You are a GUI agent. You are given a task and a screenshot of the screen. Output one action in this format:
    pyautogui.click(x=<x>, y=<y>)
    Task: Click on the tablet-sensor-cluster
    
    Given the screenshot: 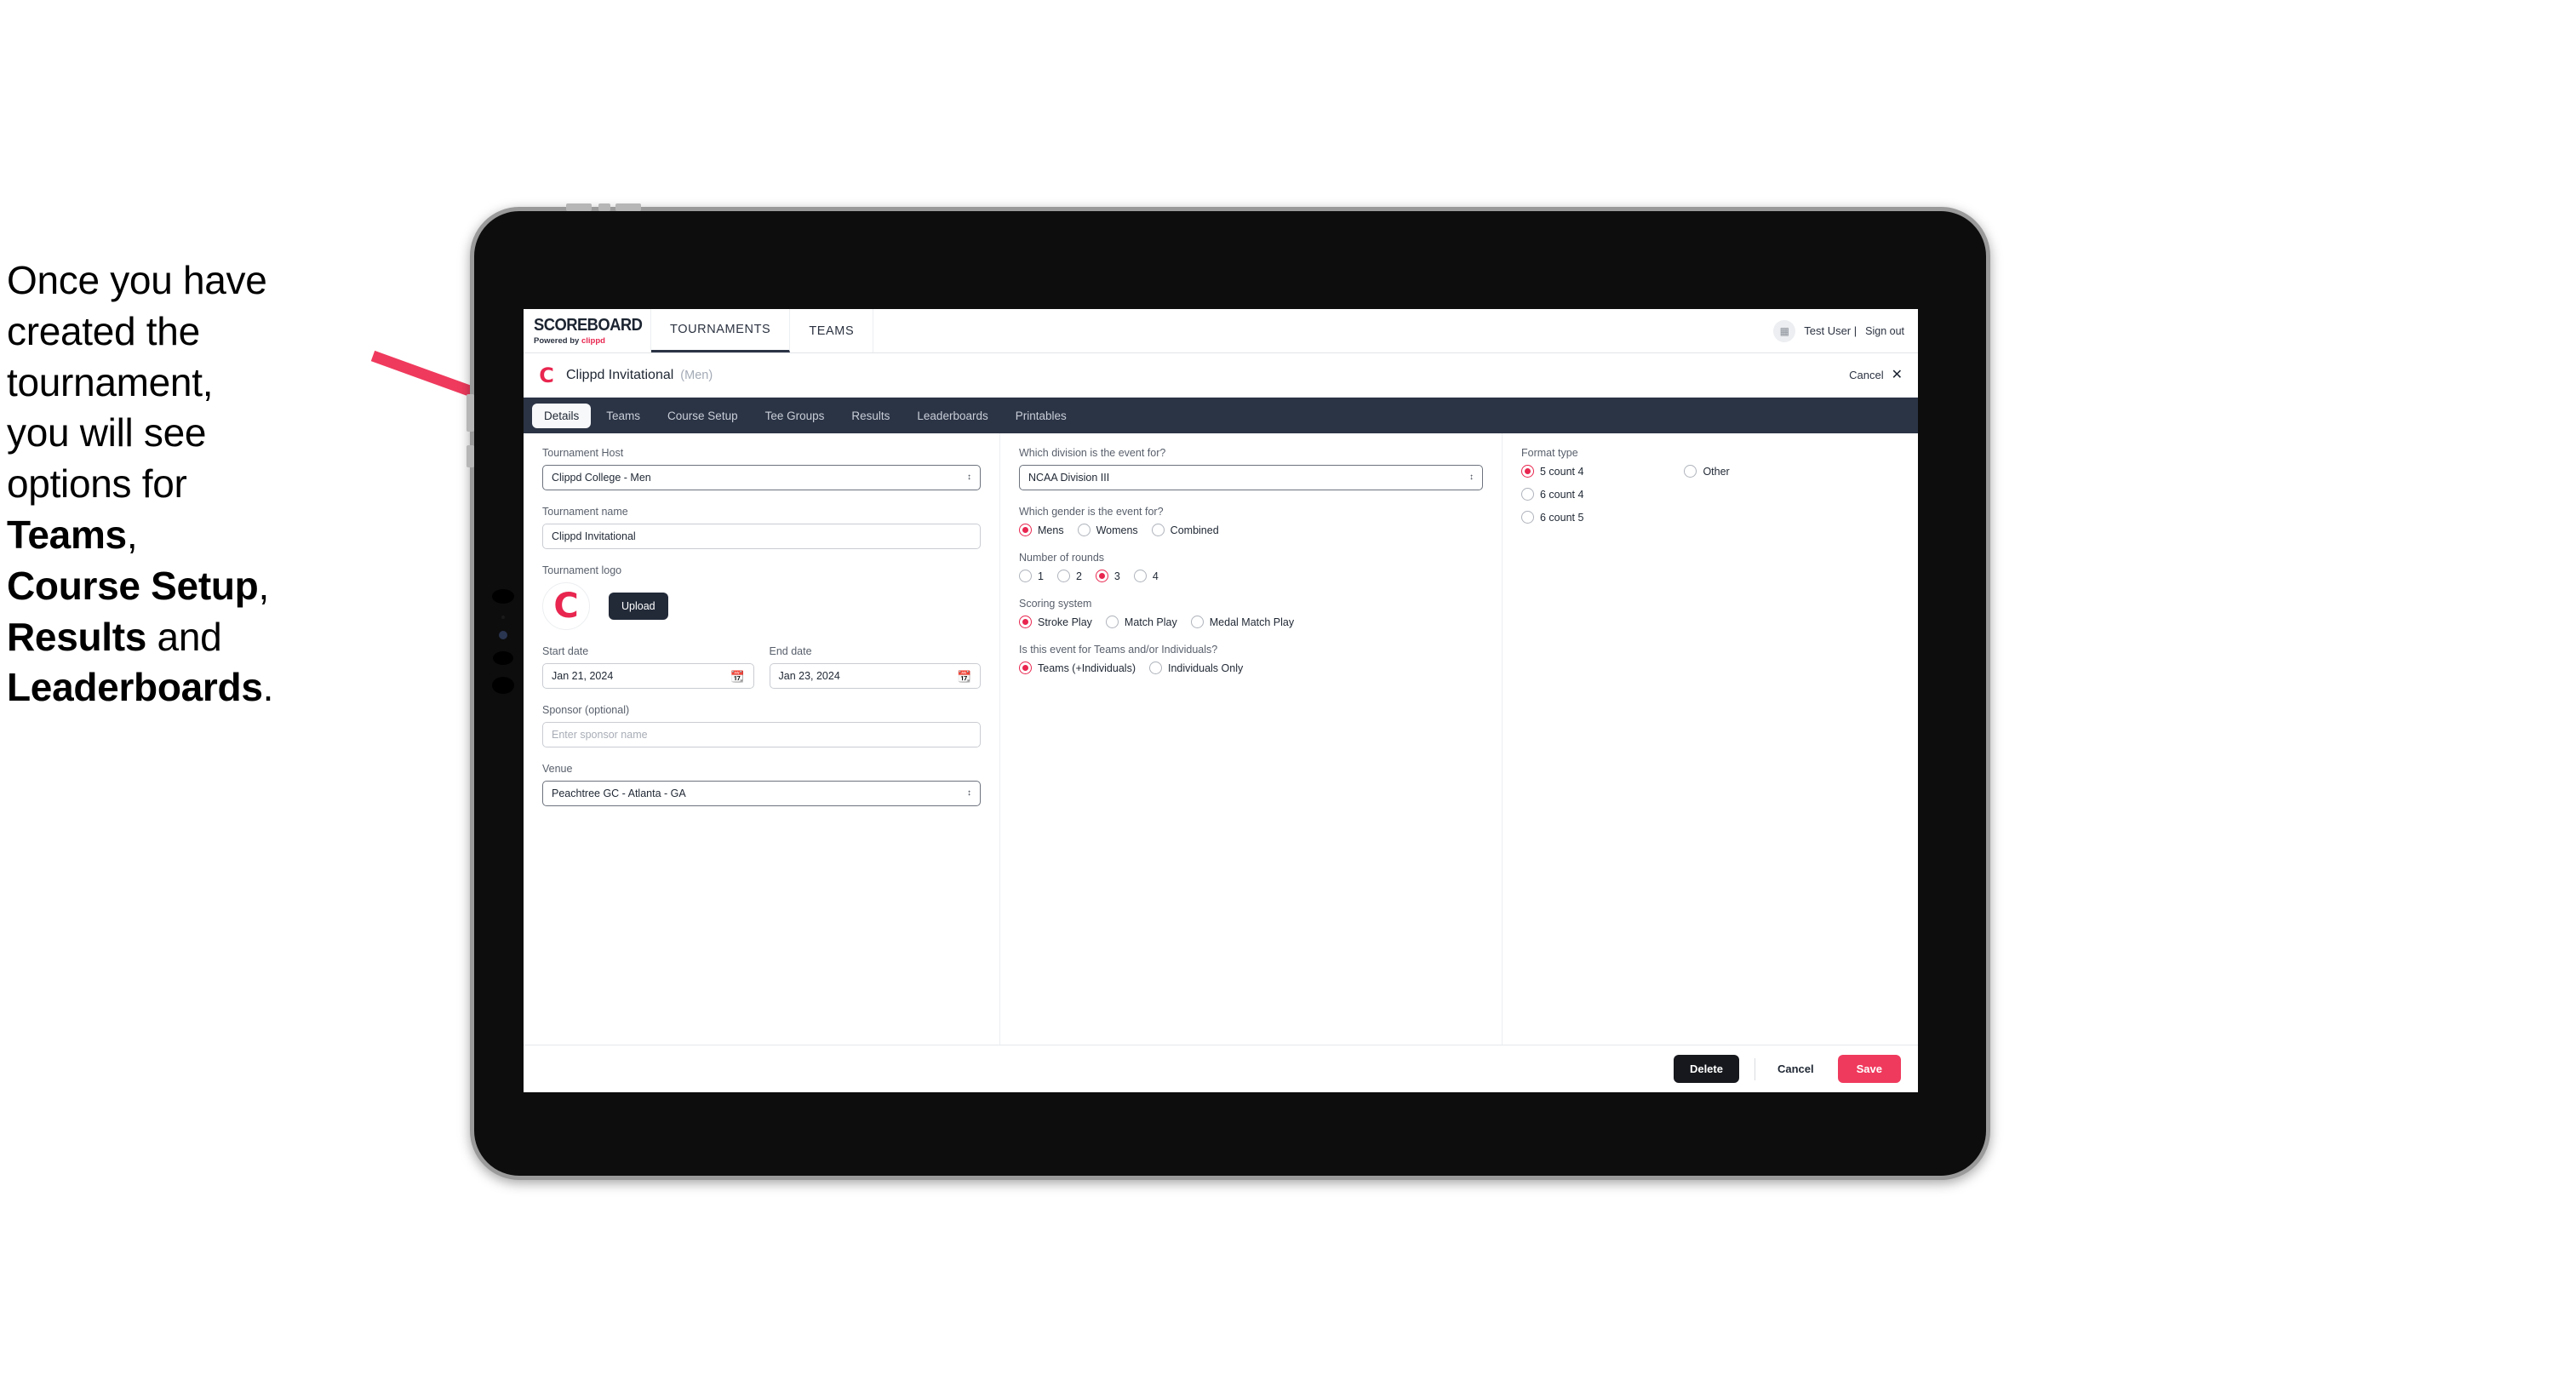 What is the action you would take?
    pyautogui.click(x=503, y=641)
    